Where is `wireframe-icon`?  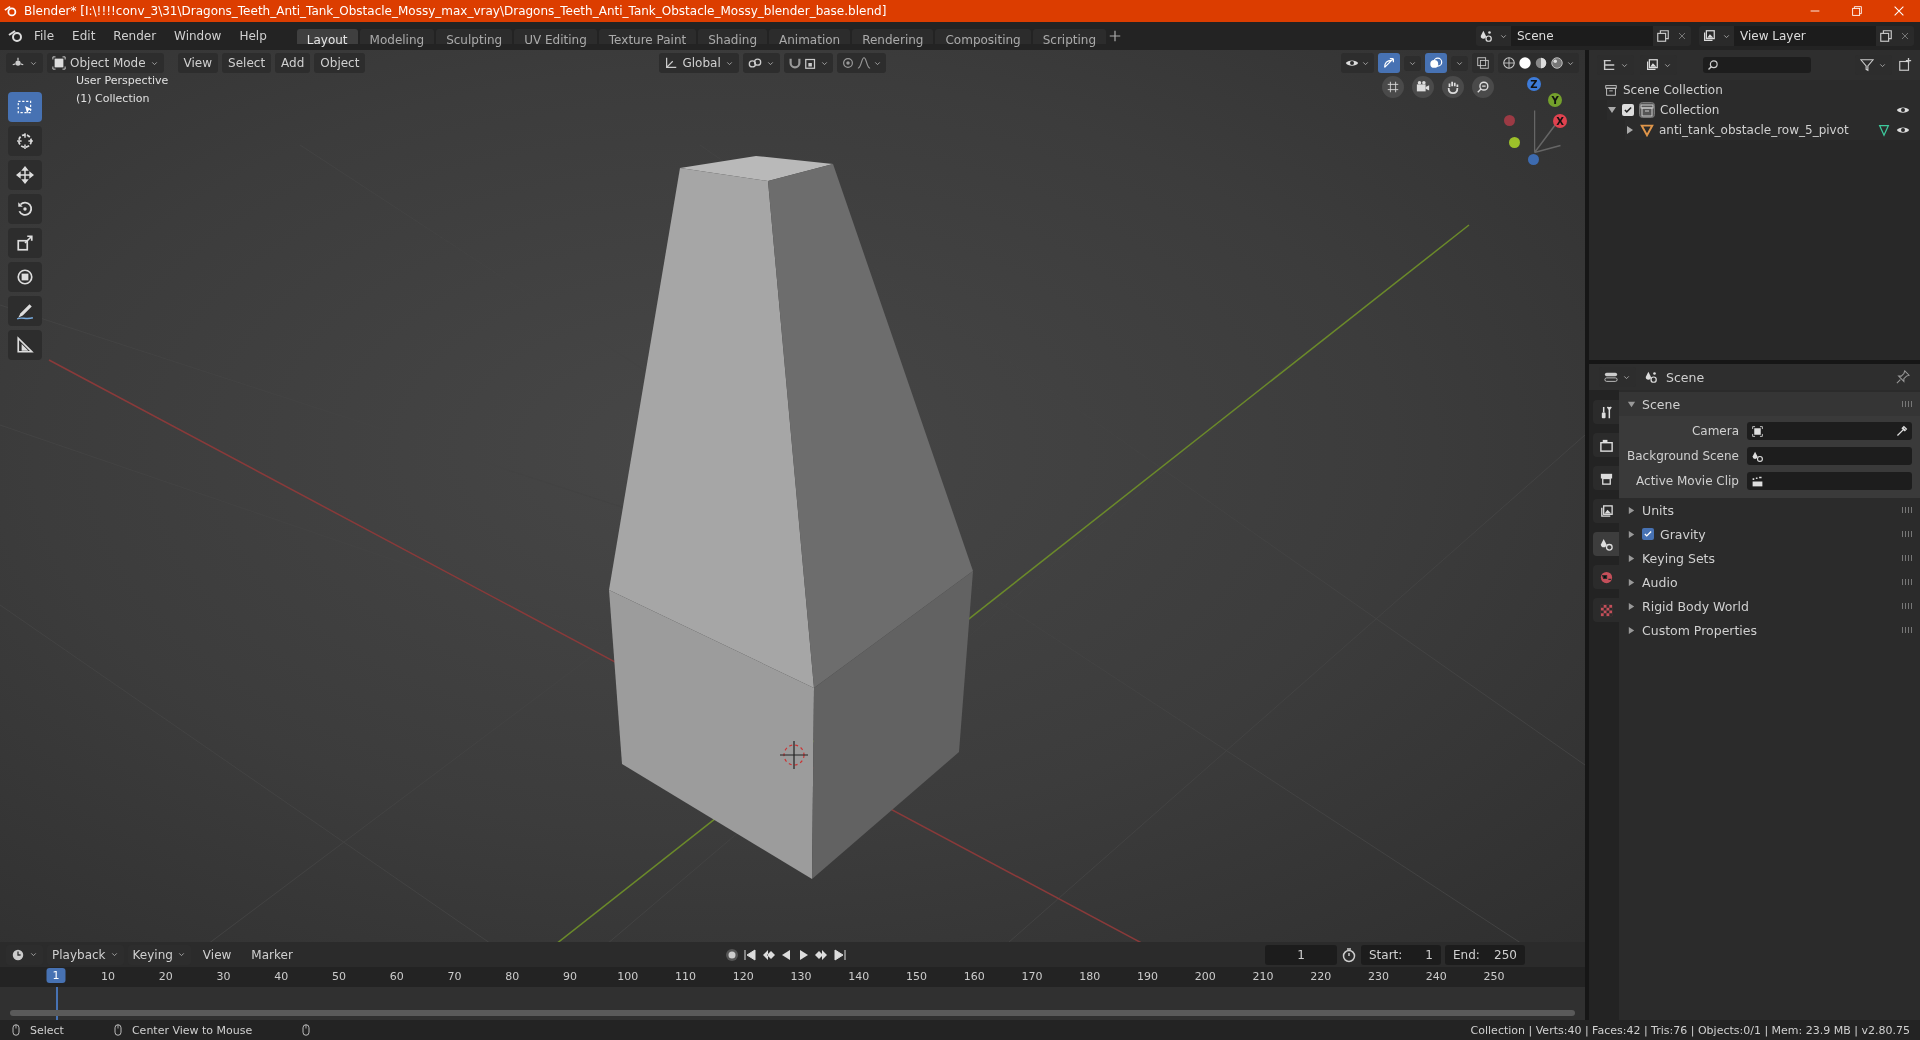
wireframe-icon is located at coordinates (1509, 63).